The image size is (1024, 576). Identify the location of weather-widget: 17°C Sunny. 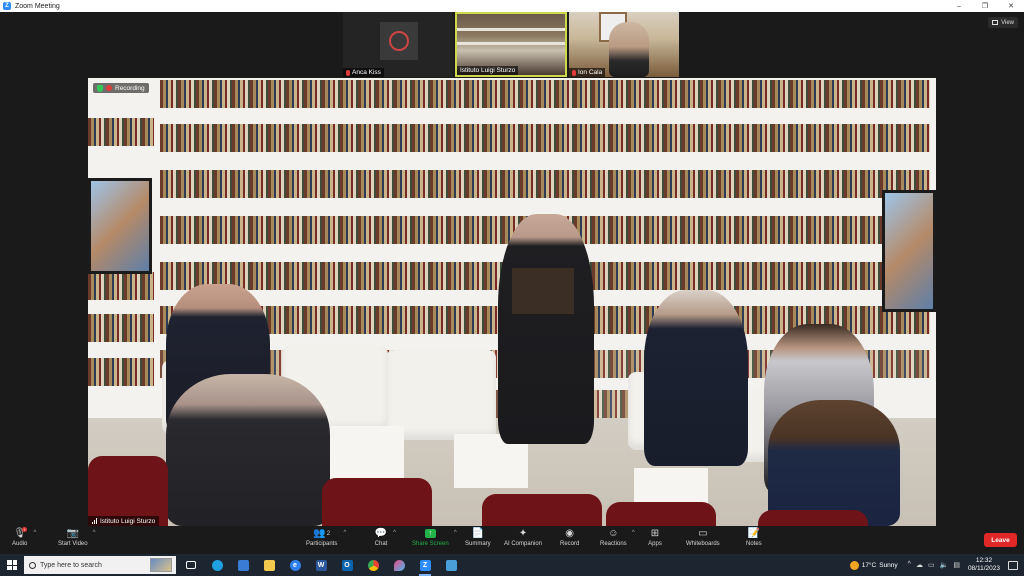
(873, 565).